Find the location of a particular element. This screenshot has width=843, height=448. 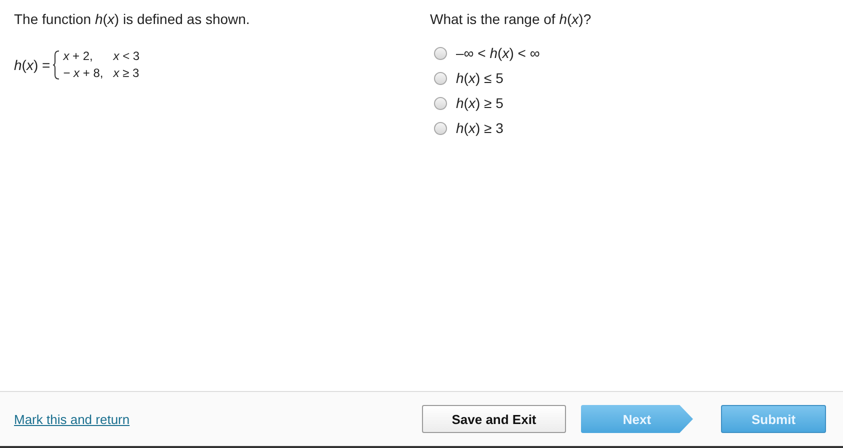

brace-icon is located at coordinates (56, 65).